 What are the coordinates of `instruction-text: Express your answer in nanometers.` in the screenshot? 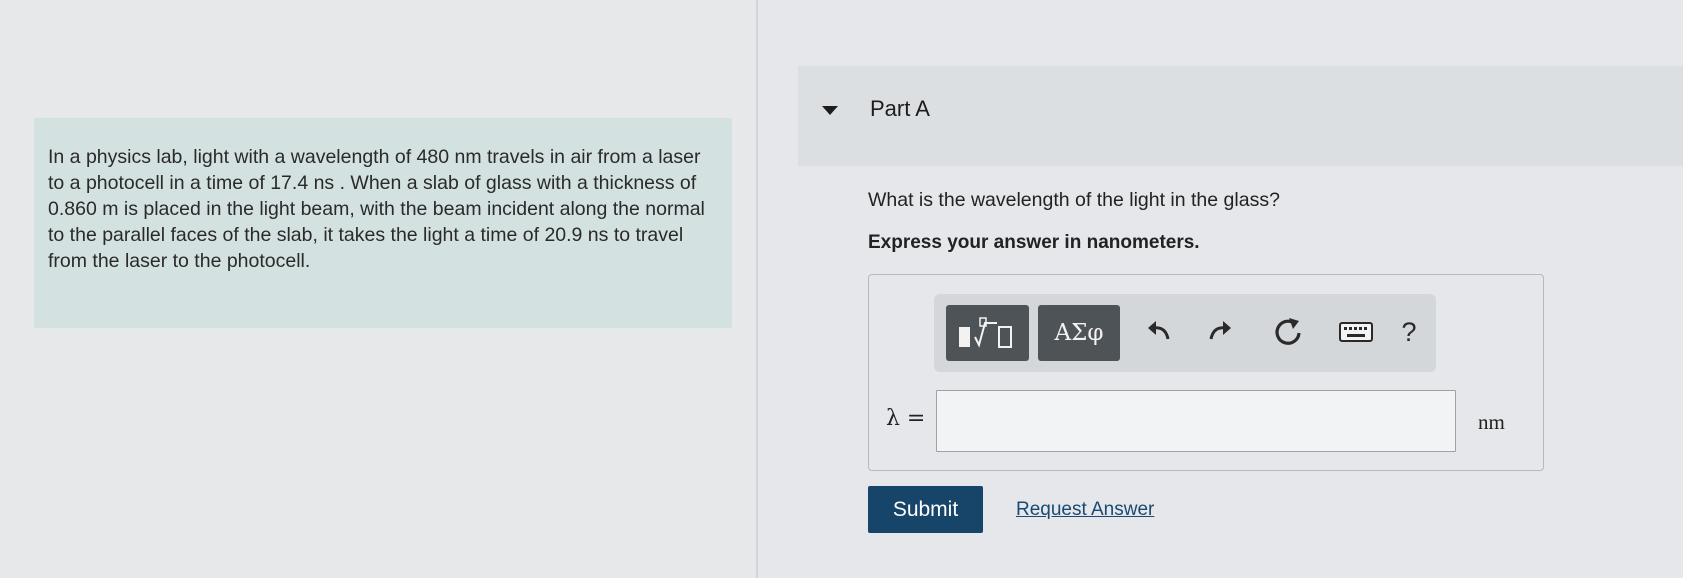 It's located at (1034, 242).